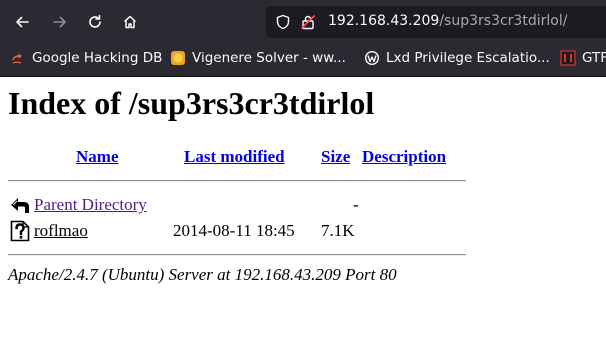  What do you see at coordinates (17, 58) in the screenshot?
I see `exploit-db-favicon-icon` at bounding box center [17, 58].